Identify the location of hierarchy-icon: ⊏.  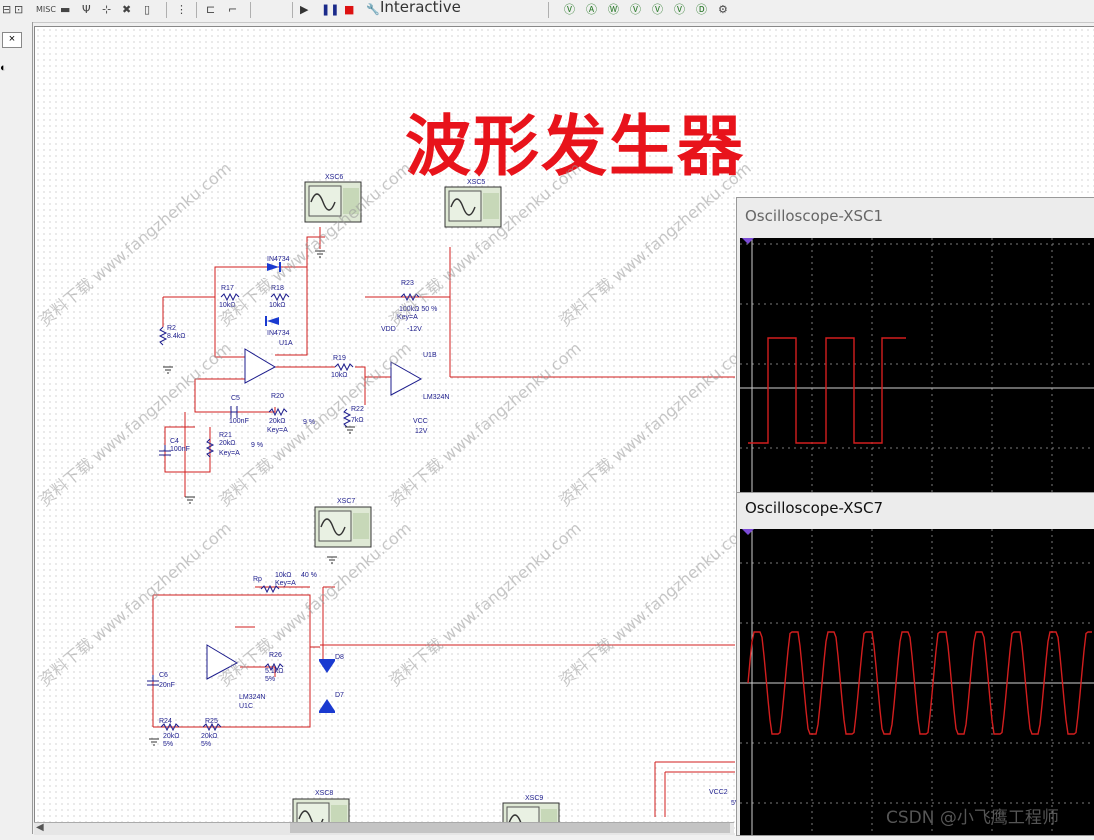
(210, 10).